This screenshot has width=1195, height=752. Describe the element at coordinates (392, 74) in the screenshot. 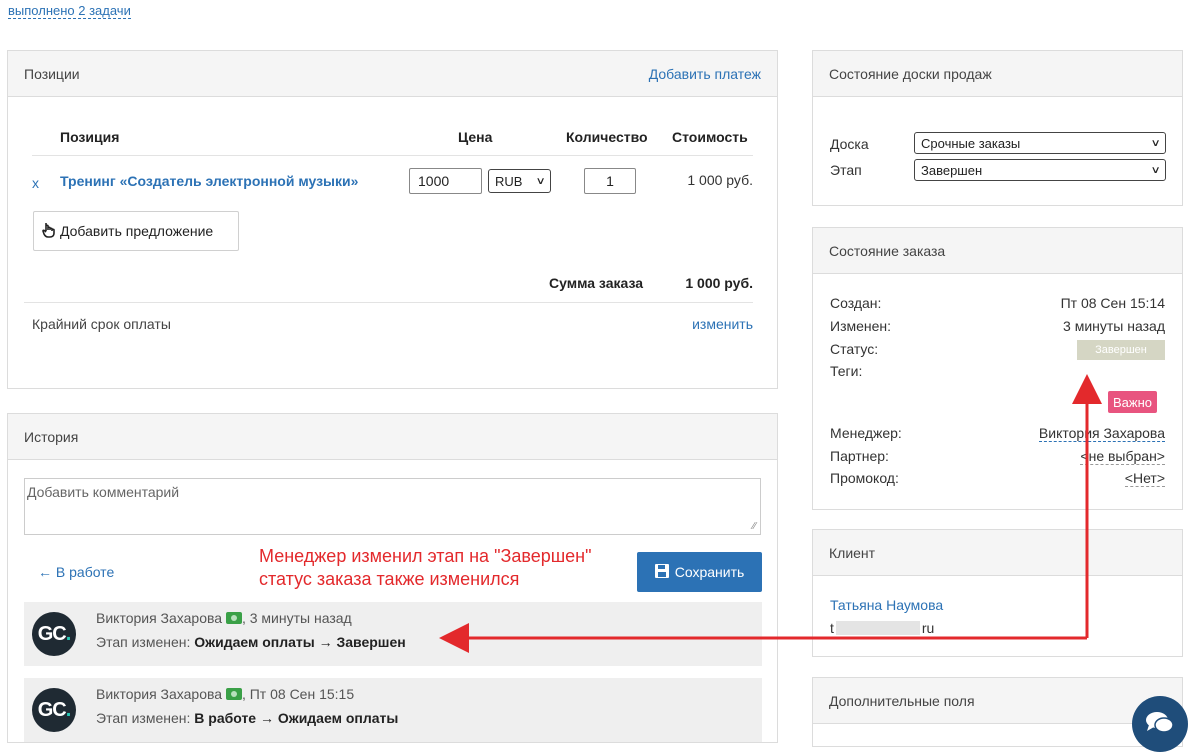

I see `positions-header: Позиции Добавить платеж` at that location.